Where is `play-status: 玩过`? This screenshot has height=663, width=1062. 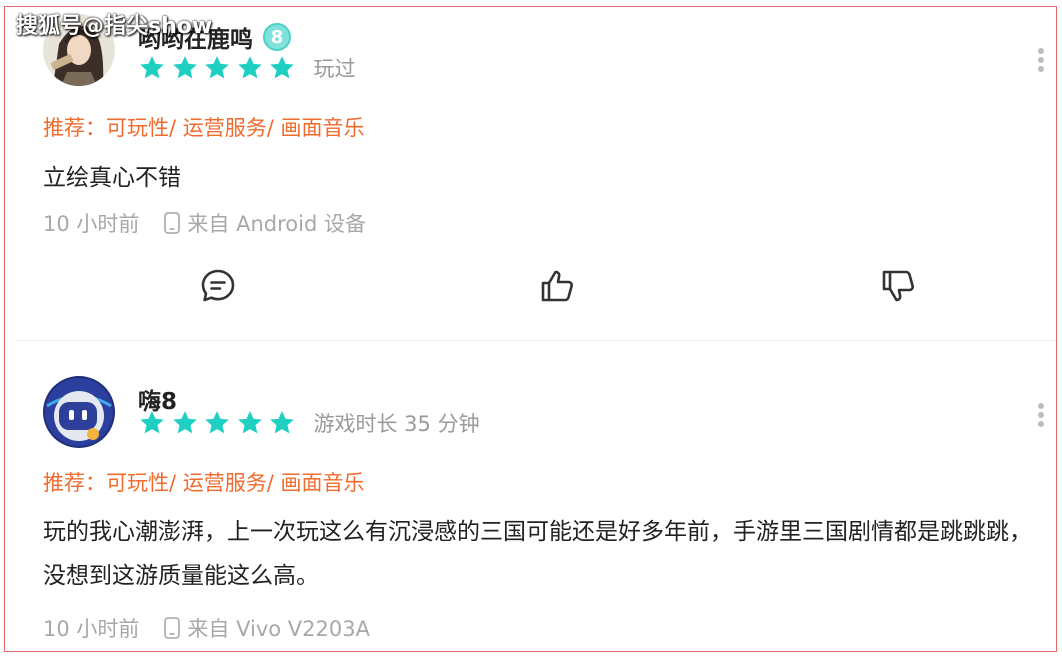
play-status: 玩过 is located at coordinates (334, 69).